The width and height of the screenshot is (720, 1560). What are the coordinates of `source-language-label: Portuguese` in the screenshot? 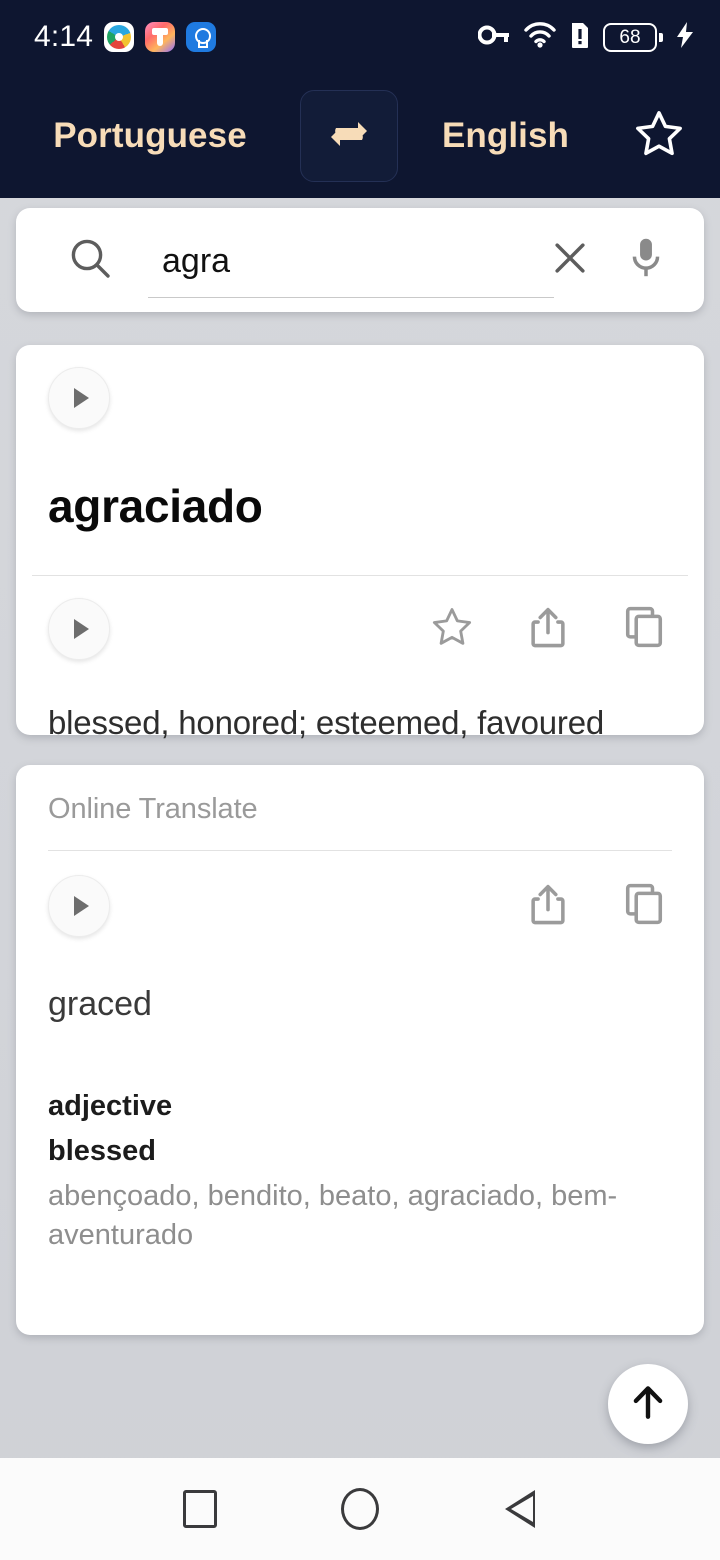 It's located at (150, 135).